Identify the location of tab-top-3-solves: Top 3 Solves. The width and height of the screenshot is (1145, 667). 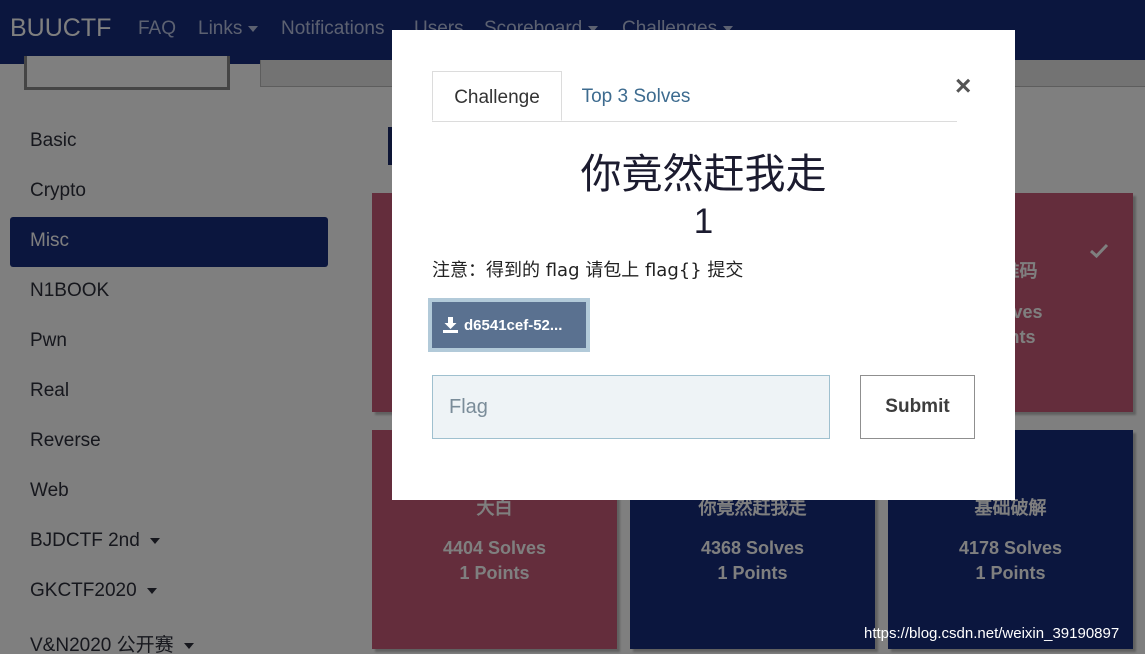
(636, 96).